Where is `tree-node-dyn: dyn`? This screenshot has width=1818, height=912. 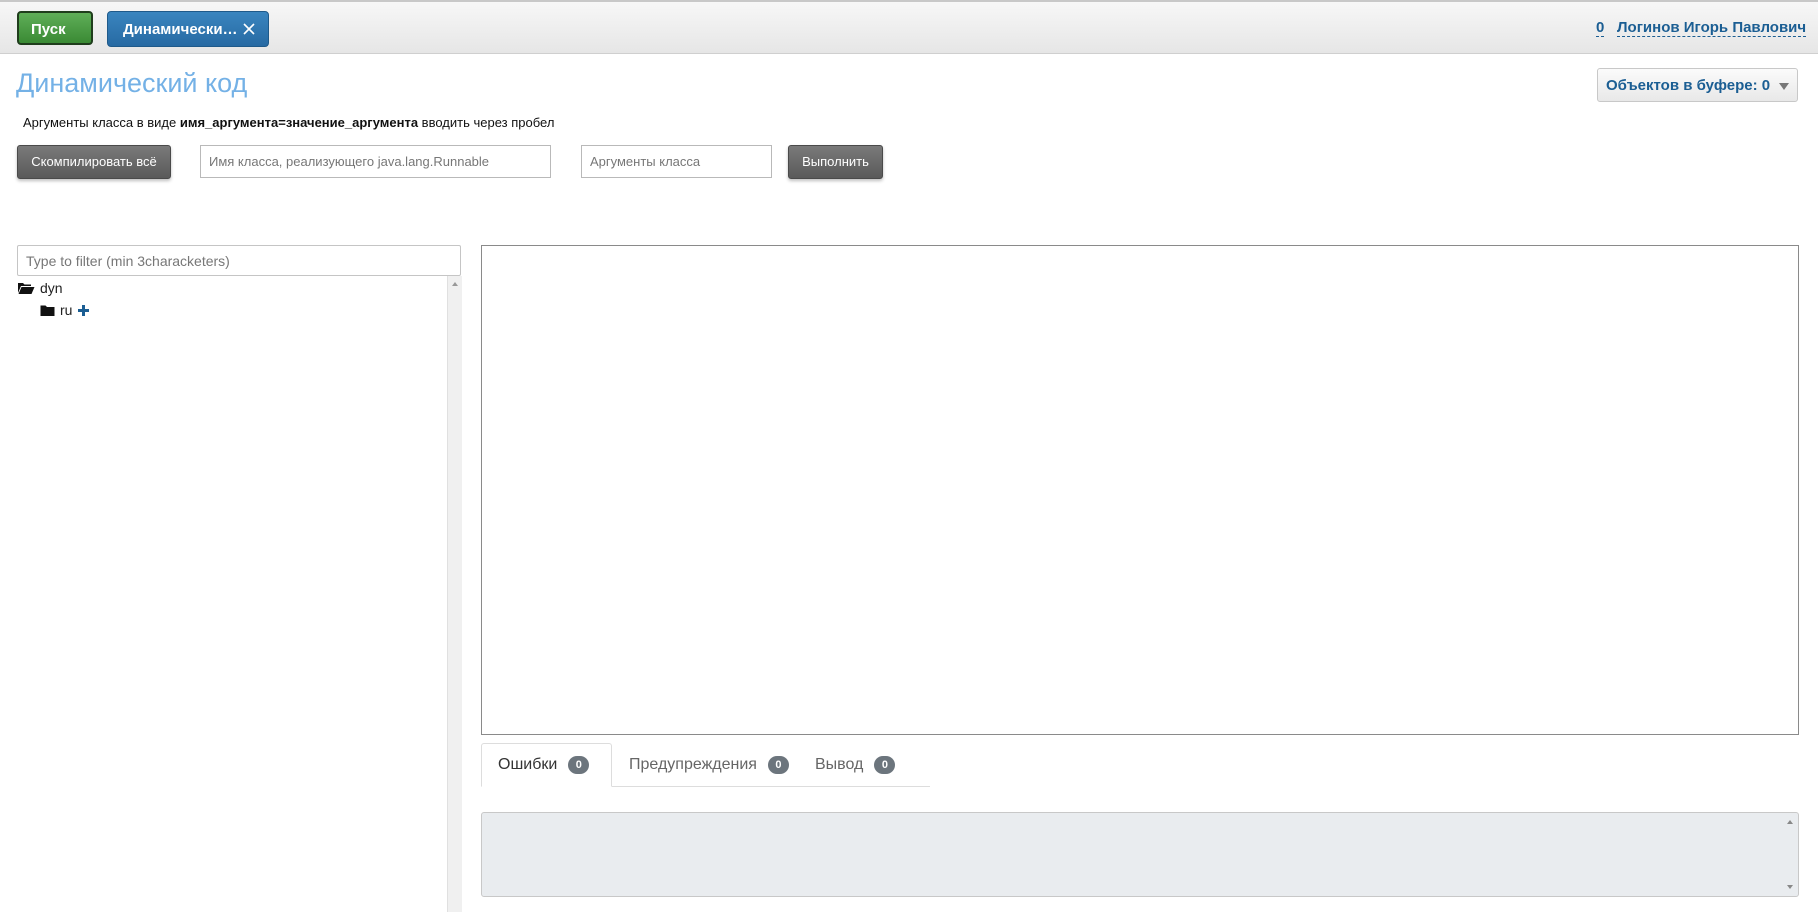
tree-node-dyn: dyn is located at coordinates (40, 288).